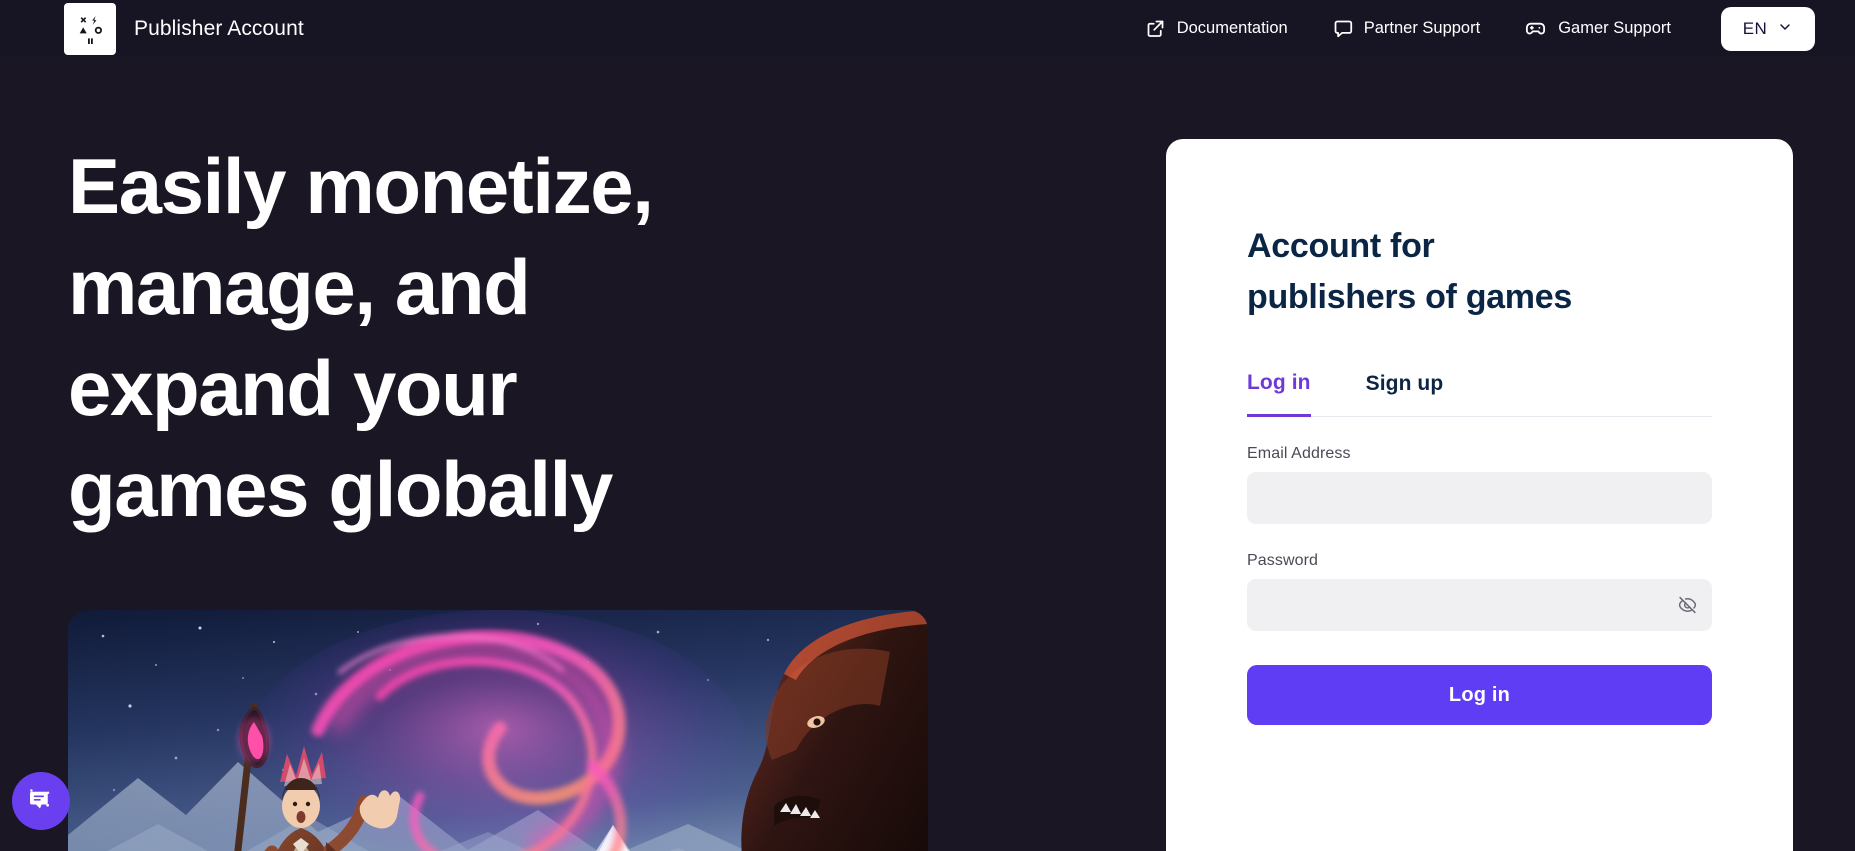 The image size is (1855, 851). I want to click on nav-item-documentation-label: Documentation, so click(1232, 28).